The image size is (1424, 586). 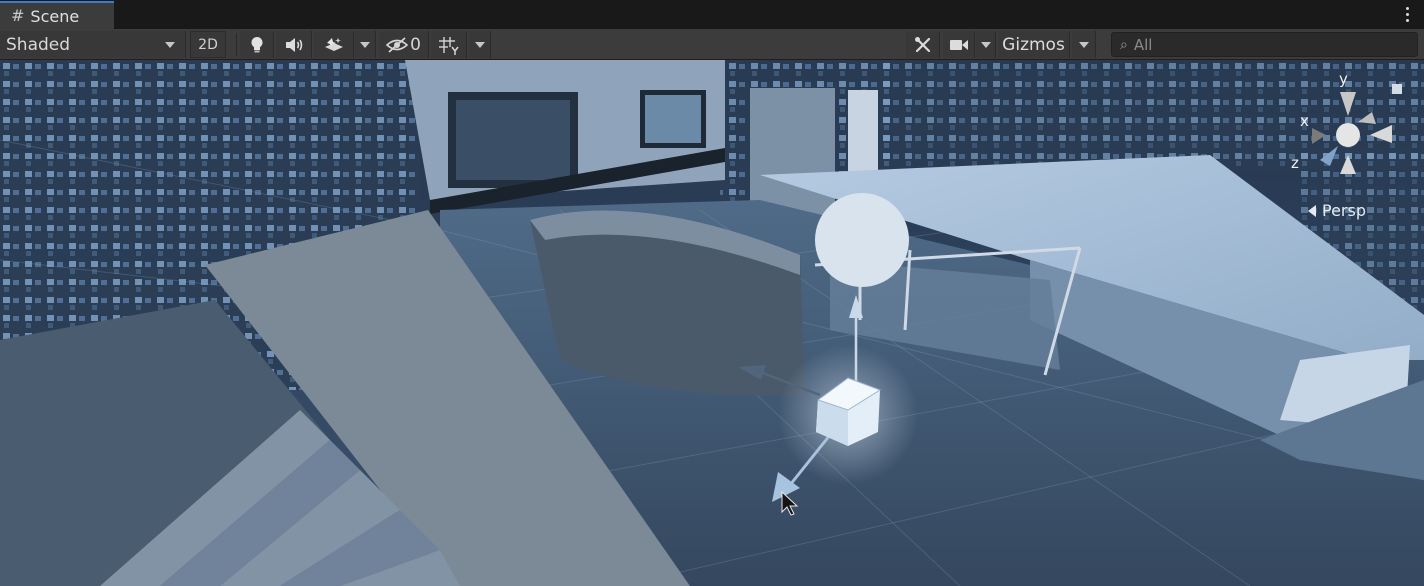 I want to click on lighting-toggle-button, so click(x=257, y=44).